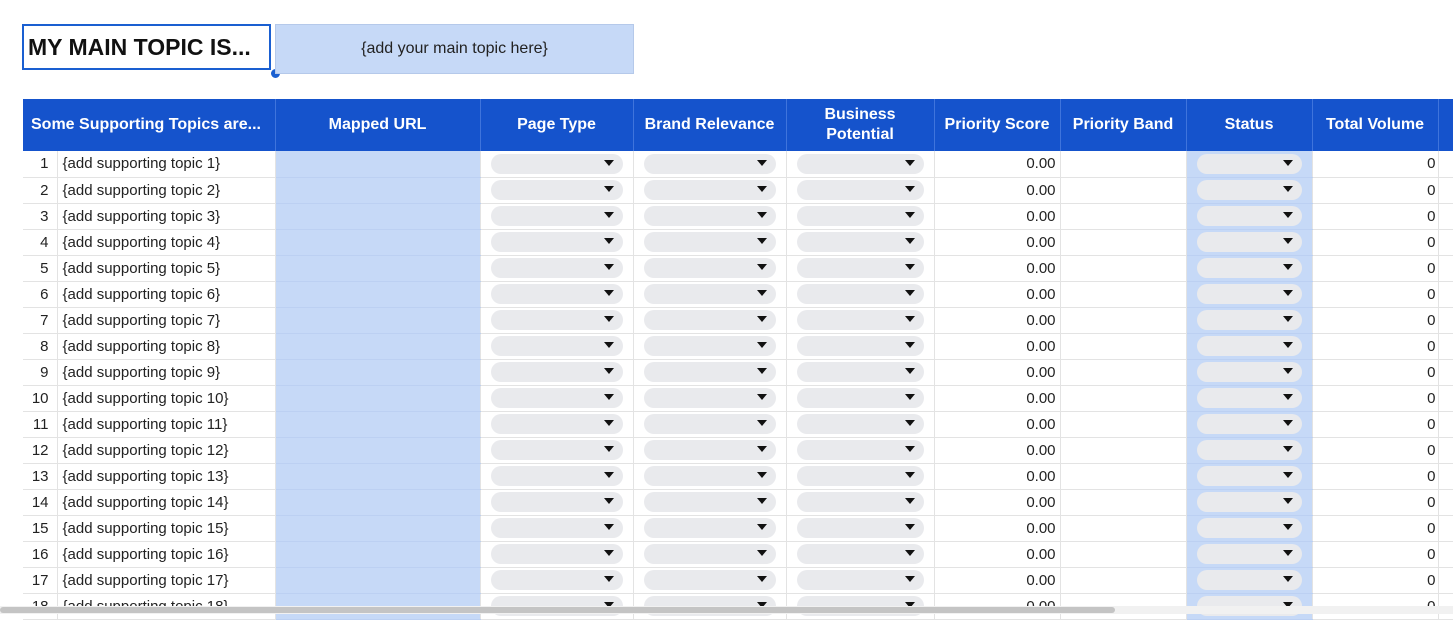 This screenshot has height=620, width=1453. I want to click on column-header-page-type: Page Type, so click(557, 125).